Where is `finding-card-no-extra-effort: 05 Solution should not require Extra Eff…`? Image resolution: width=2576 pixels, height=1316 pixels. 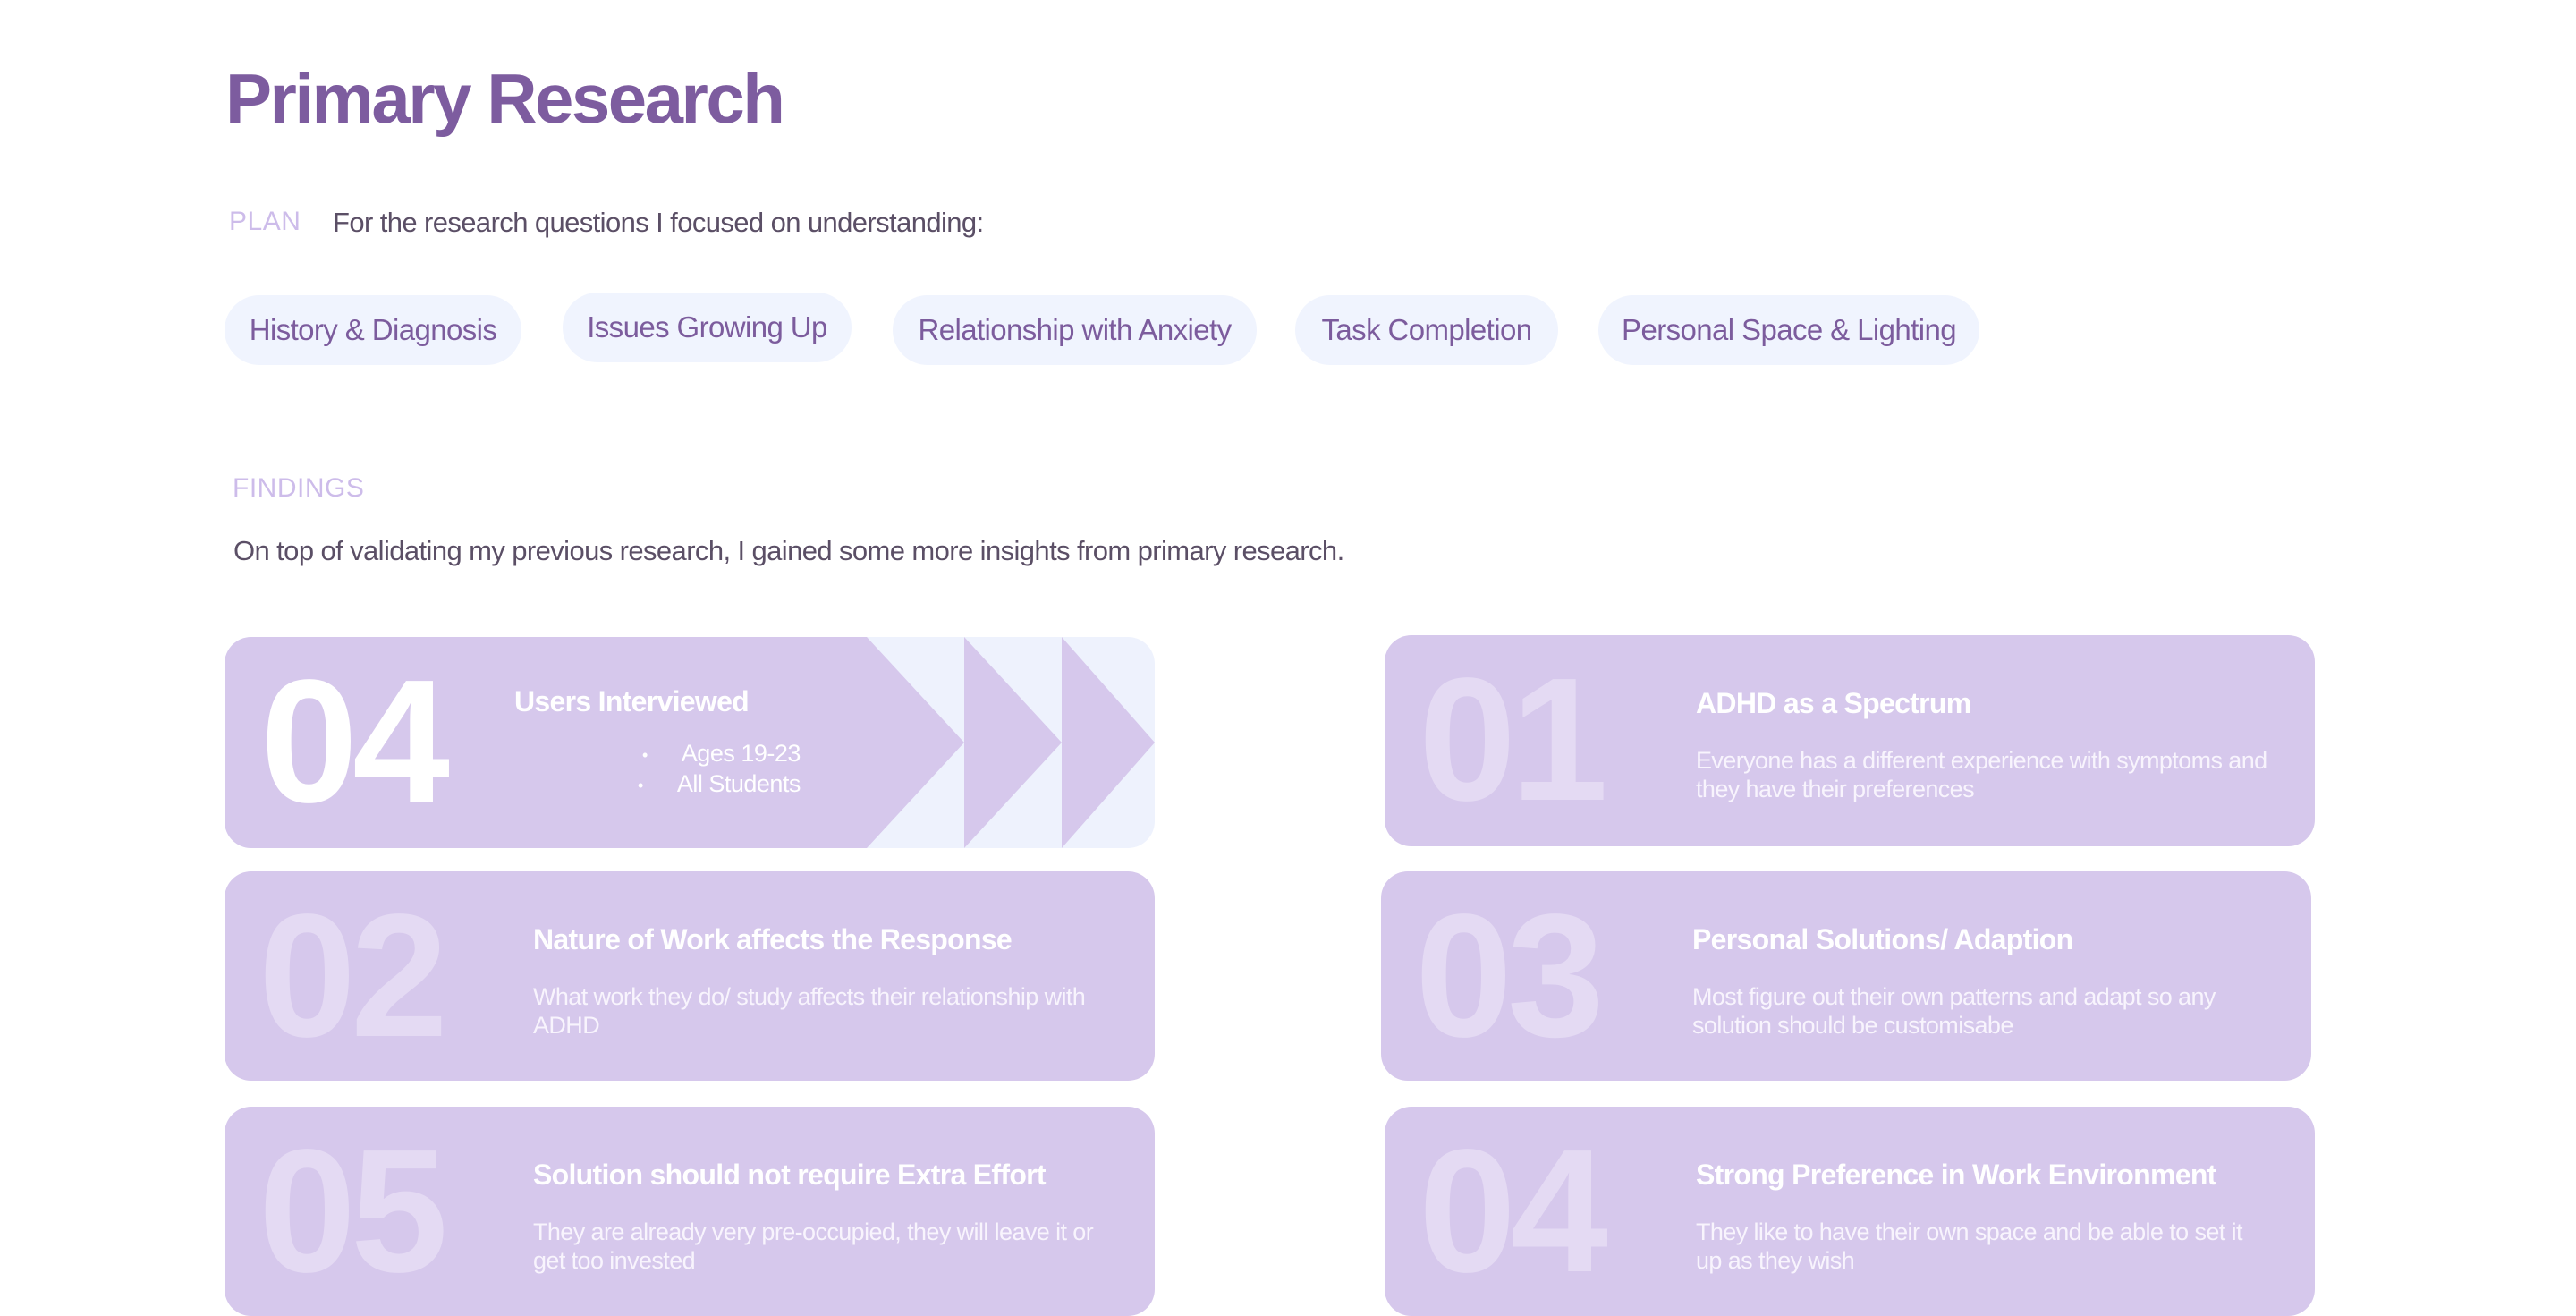
finding-card-no-extra-effort: 05 Solution should not require Extra Eff… is located at coordinates (690, 1211).